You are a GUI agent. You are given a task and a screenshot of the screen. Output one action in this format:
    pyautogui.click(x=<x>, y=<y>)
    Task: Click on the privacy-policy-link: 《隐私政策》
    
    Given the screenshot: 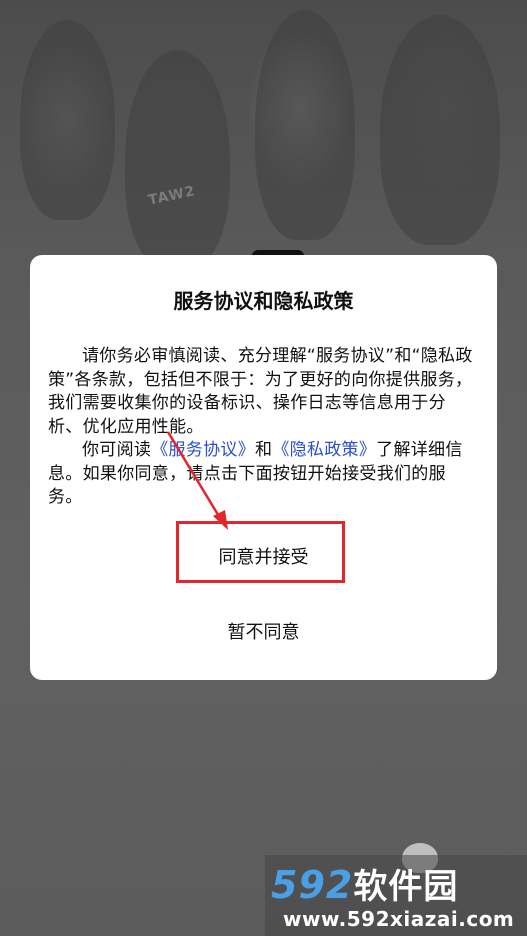 What is the action you would take?
    pyautogui.click(x=324, y=450)
    